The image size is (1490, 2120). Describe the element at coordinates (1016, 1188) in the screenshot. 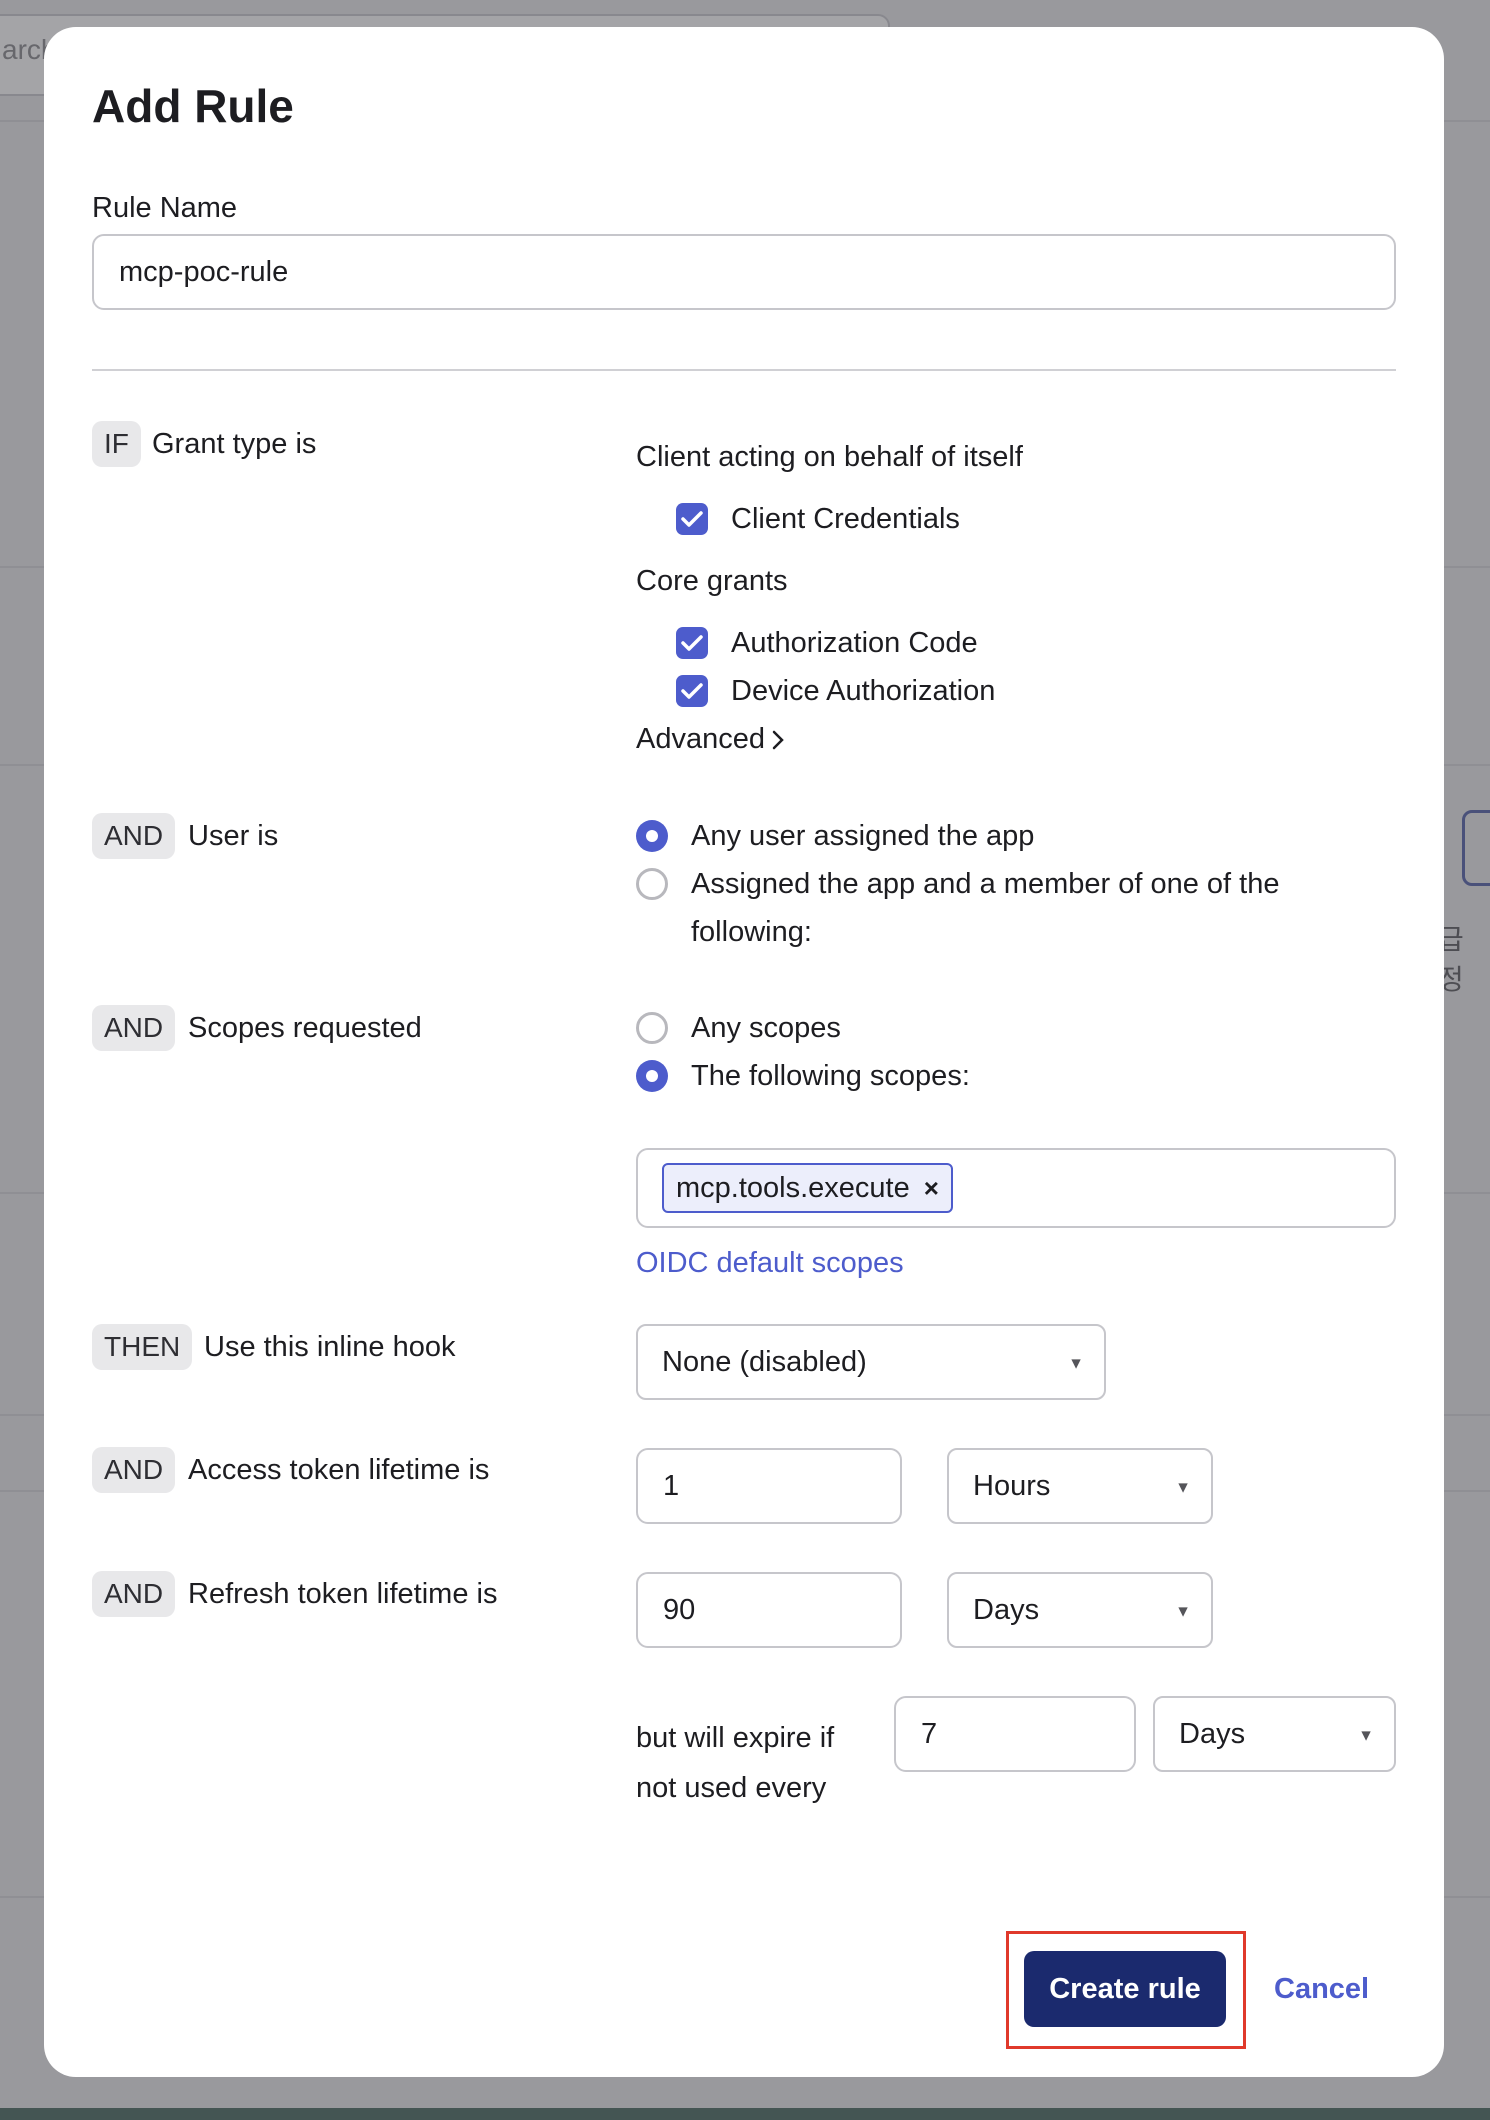

I see `scopes-input: mcp.tools.execute ×` at that location.